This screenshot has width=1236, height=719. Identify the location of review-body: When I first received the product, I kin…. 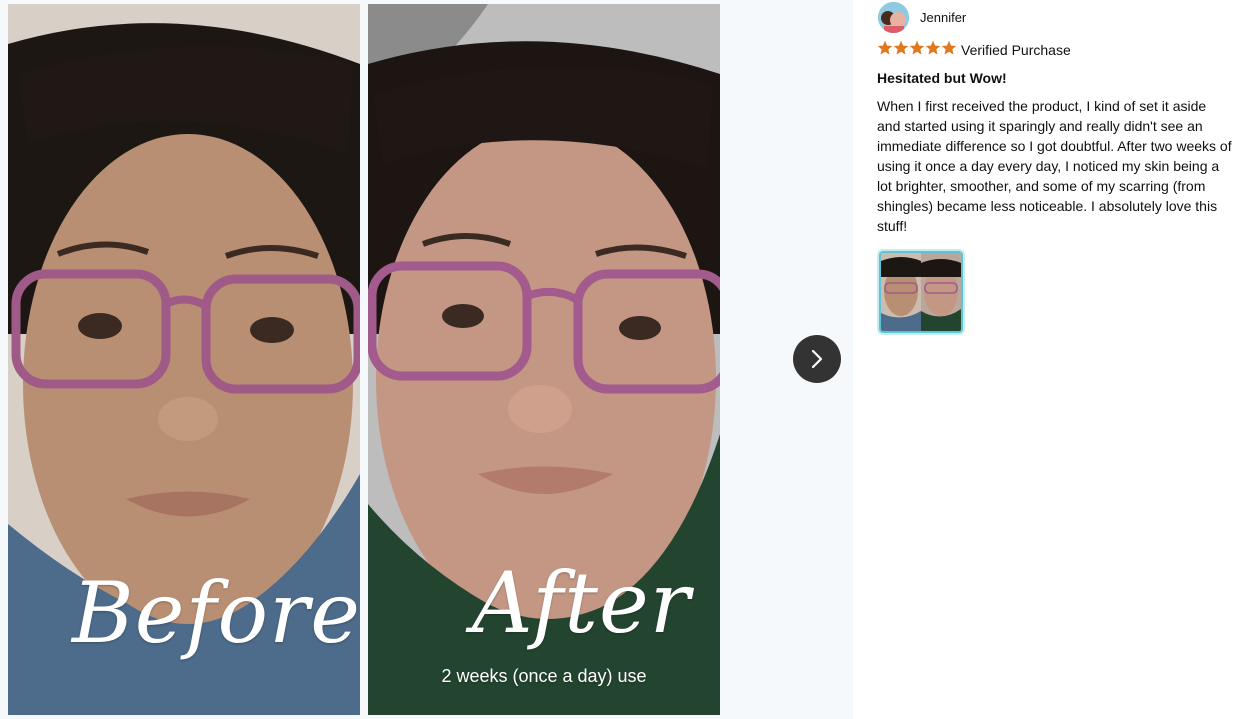
(1054, 166).